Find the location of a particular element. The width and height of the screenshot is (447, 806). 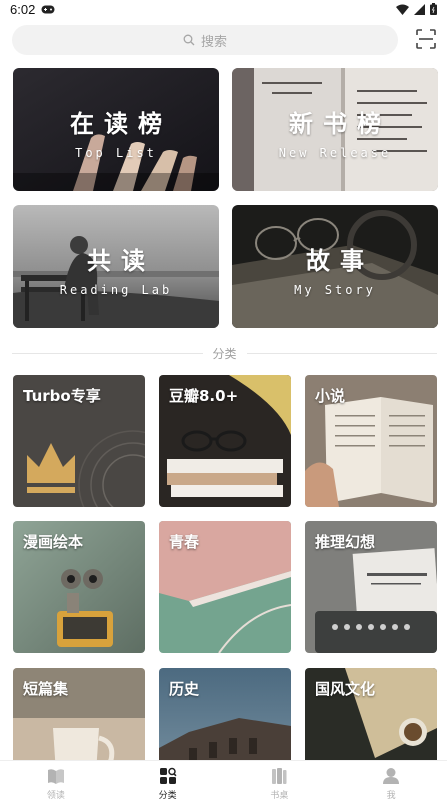

search-input: 搜索 is located at coordinates (205, 40).